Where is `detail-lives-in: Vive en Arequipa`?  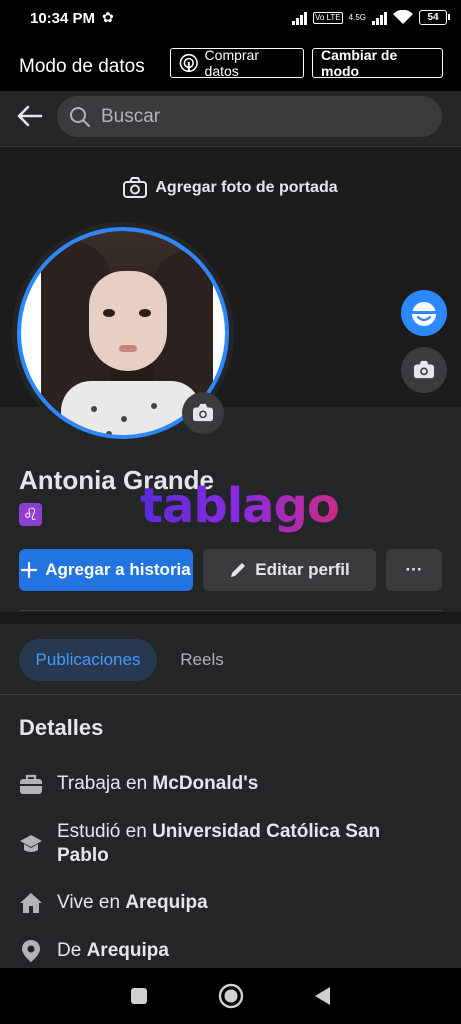 detail-lives-in: Vive en Arequipa is located at coordinates (229, 903).